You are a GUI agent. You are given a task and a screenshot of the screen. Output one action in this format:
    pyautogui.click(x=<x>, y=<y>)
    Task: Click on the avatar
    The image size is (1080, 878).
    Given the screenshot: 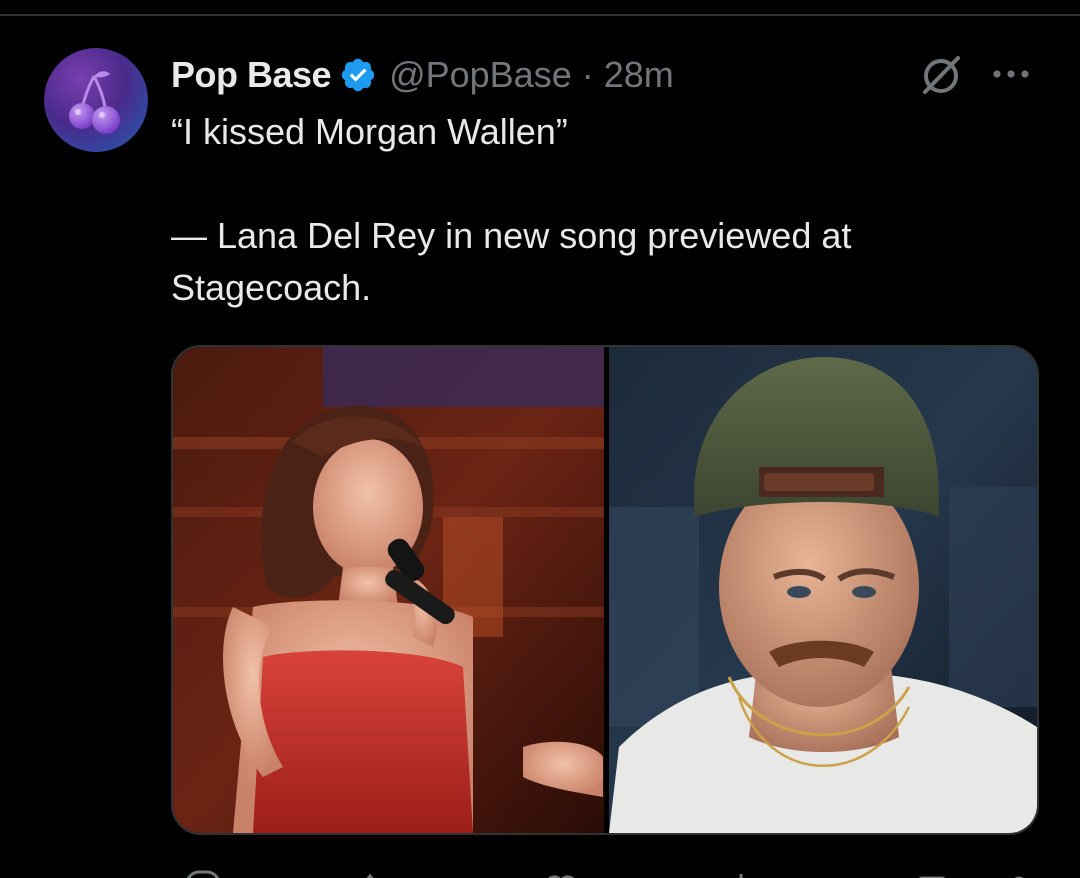 What is the action you would take?
    pyautogui.click(x=96, y=100)
    